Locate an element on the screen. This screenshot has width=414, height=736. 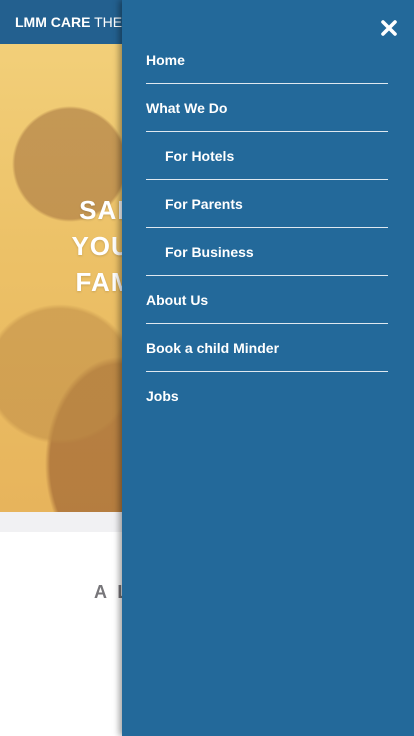
brand-logo: LMM CARE THE C is located at coordinates (75, 22).